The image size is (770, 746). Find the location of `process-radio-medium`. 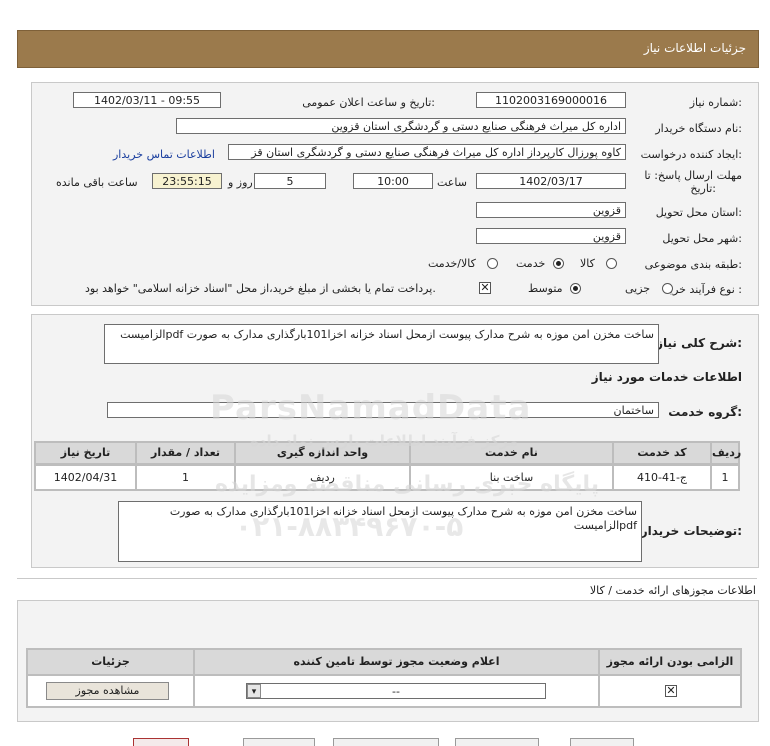

process-radio-medium is located at coordinates (575, 288).